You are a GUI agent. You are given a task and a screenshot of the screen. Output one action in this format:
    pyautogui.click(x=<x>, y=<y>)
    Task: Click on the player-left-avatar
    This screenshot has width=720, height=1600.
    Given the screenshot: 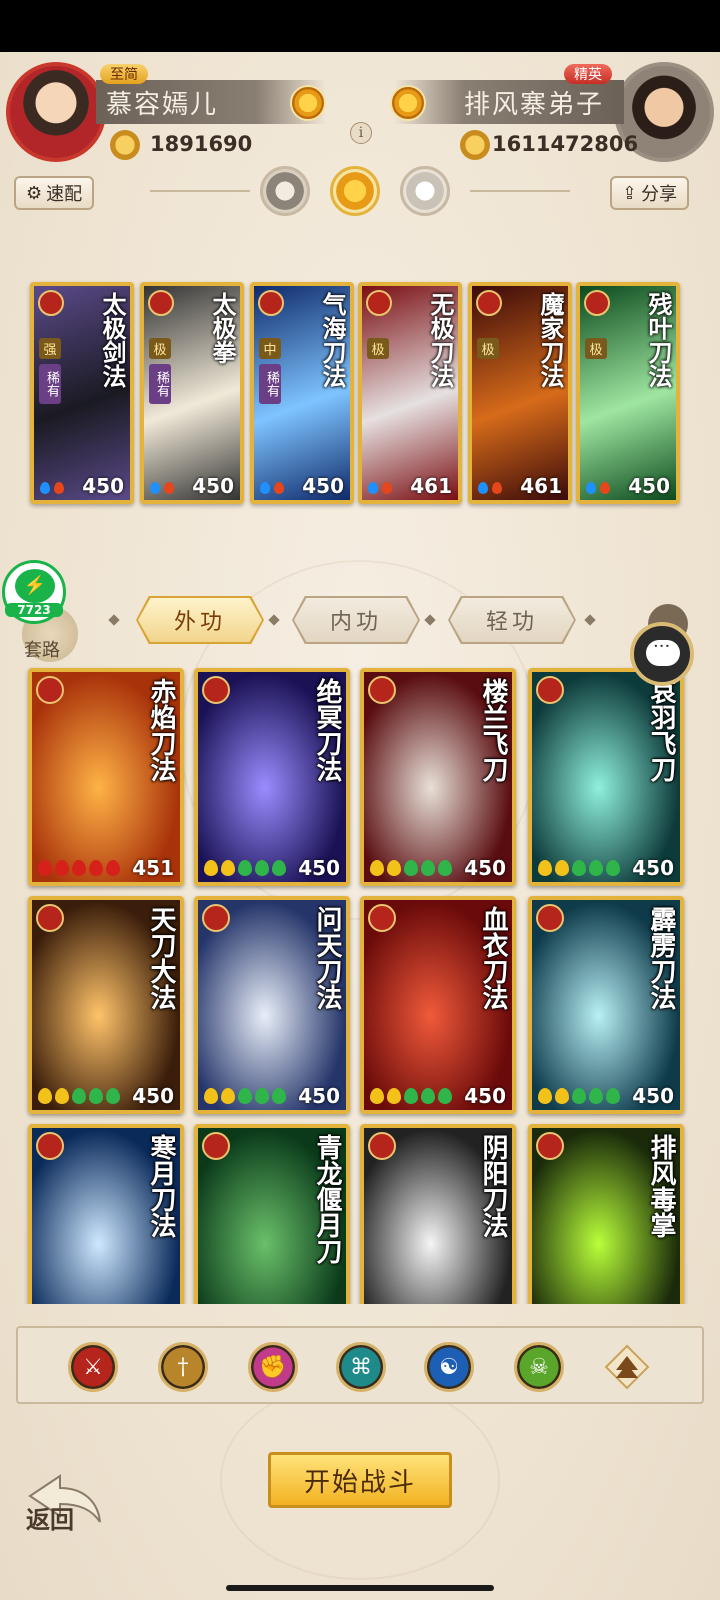 What is the action you would take?
    pyautogui.click(x=56, y=112)
    